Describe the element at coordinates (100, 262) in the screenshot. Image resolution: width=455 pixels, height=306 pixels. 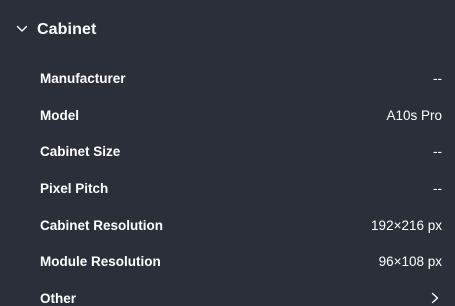
I see `property-label: Module Resolution` at that location.